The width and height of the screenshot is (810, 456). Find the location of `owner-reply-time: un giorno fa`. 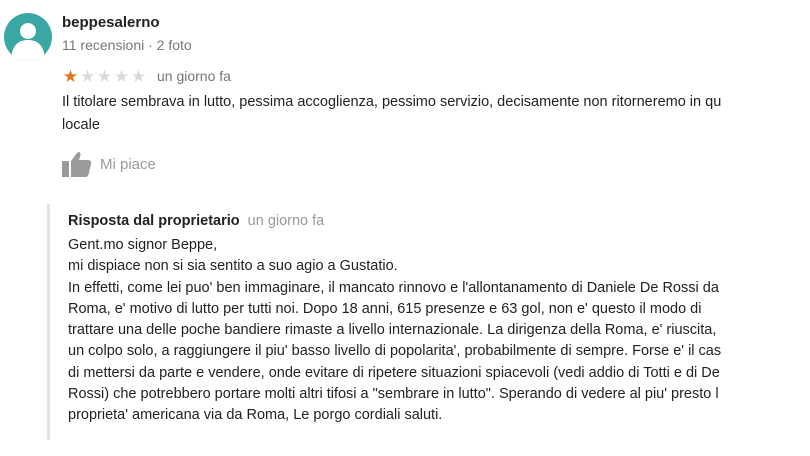

owner-reply-time: un giorno fa is located at coordinates (286, 221).